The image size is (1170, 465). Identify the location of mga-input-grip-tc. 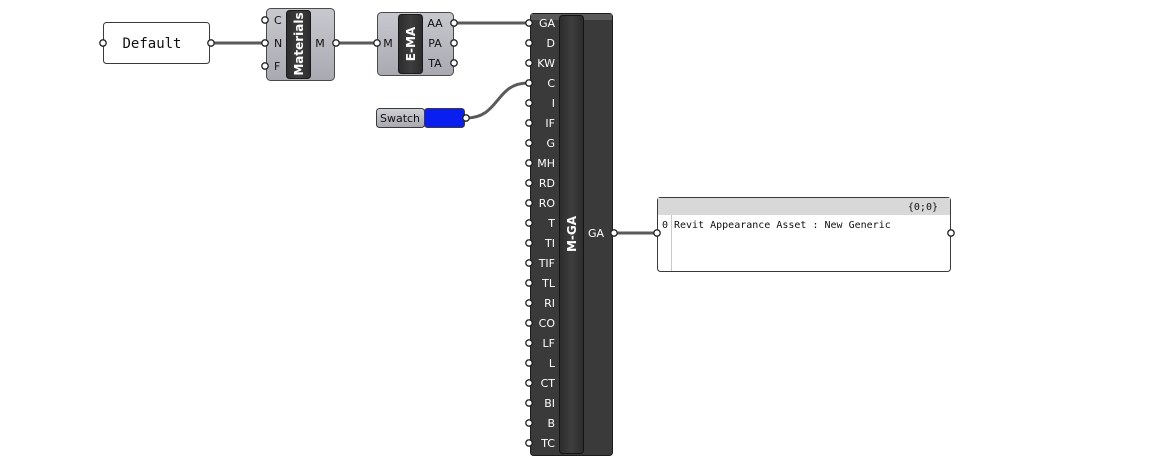
(529, 443).